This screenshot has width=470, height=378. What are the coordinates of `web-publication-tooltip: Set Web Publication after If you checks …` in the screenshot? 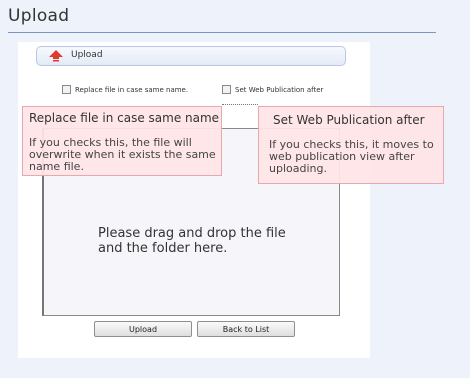 It's located at (351, 145).